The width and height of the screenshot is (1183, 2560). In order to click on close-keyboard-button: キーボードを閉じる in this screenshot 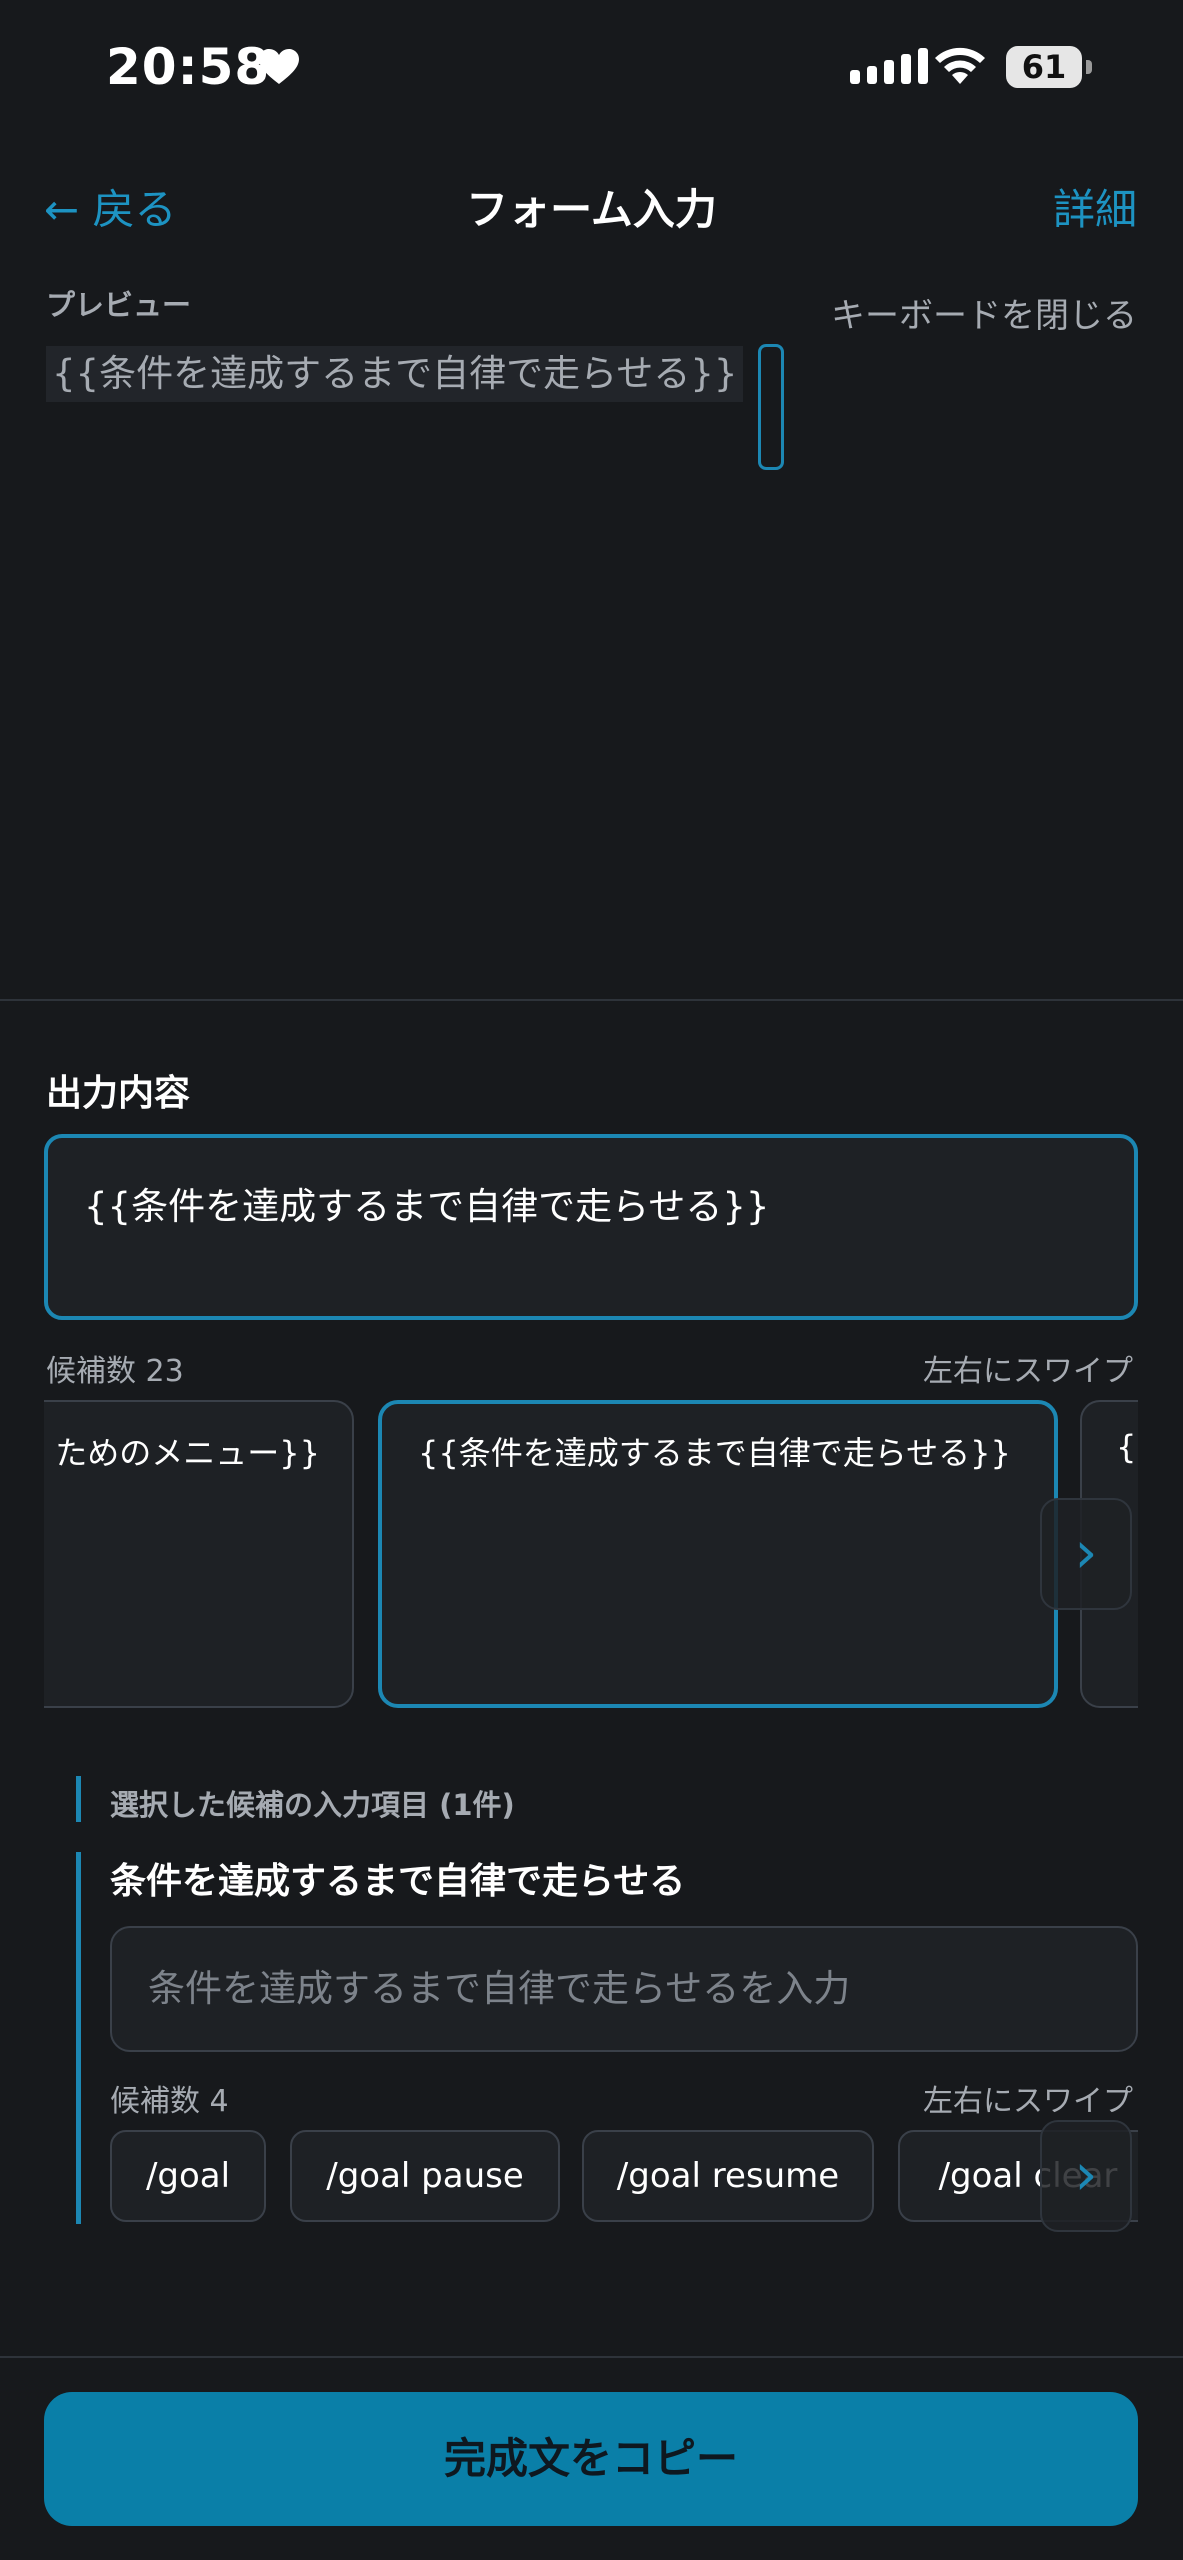, I will do `click(984, 312)`.